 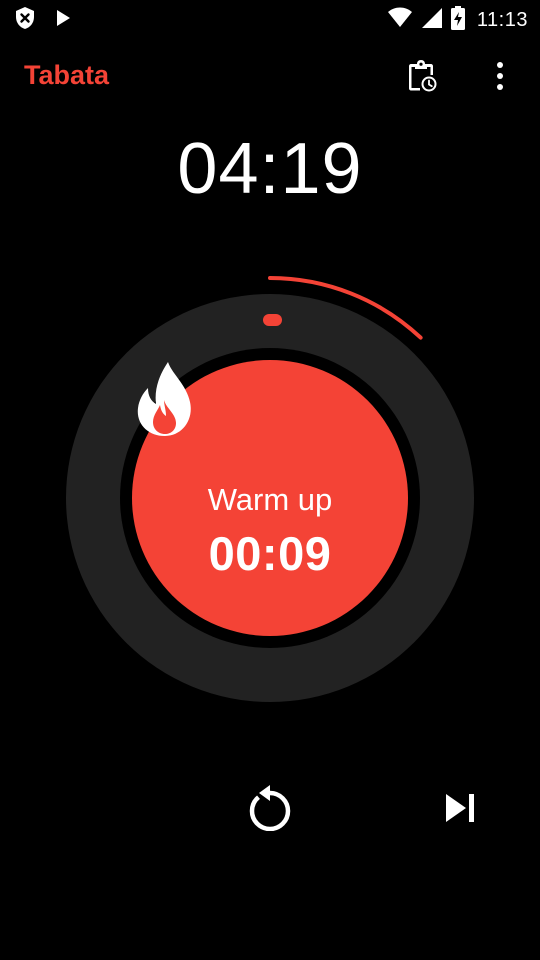 I want to click on skip-next-icon, so click(x=460, y=810).